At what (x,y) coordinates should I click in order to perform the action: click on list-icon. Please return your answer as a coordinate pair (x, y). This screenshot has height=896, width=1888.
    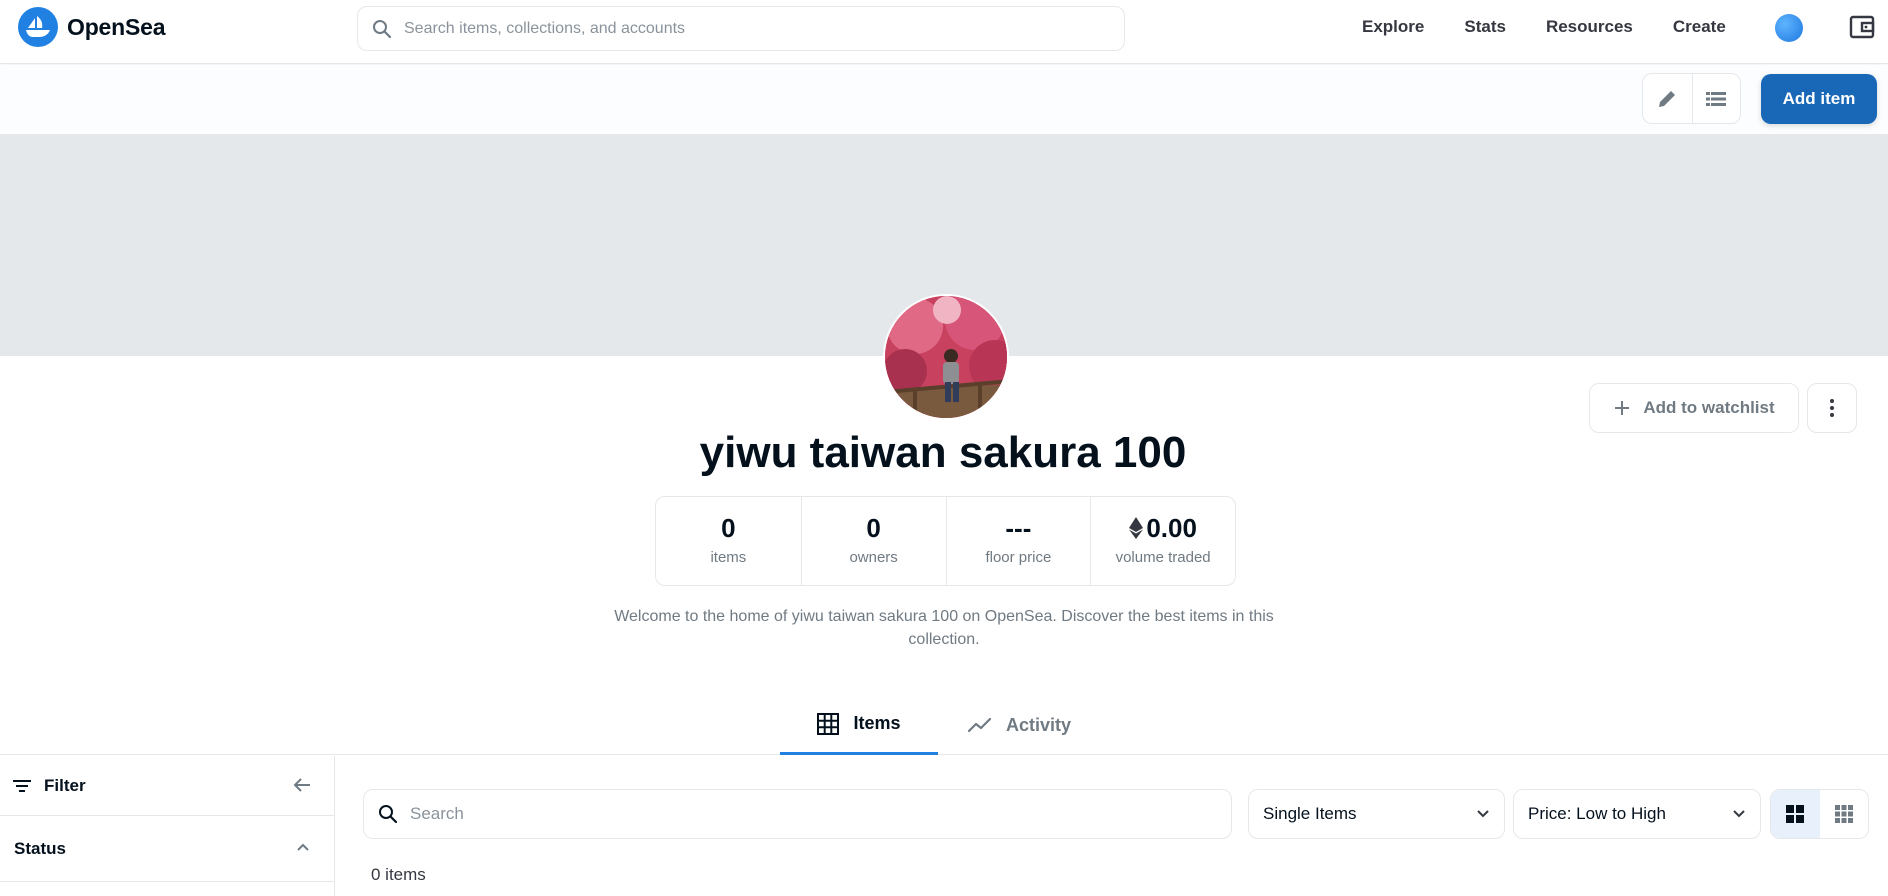
    Looking at the image, I should click on (1716, 98).